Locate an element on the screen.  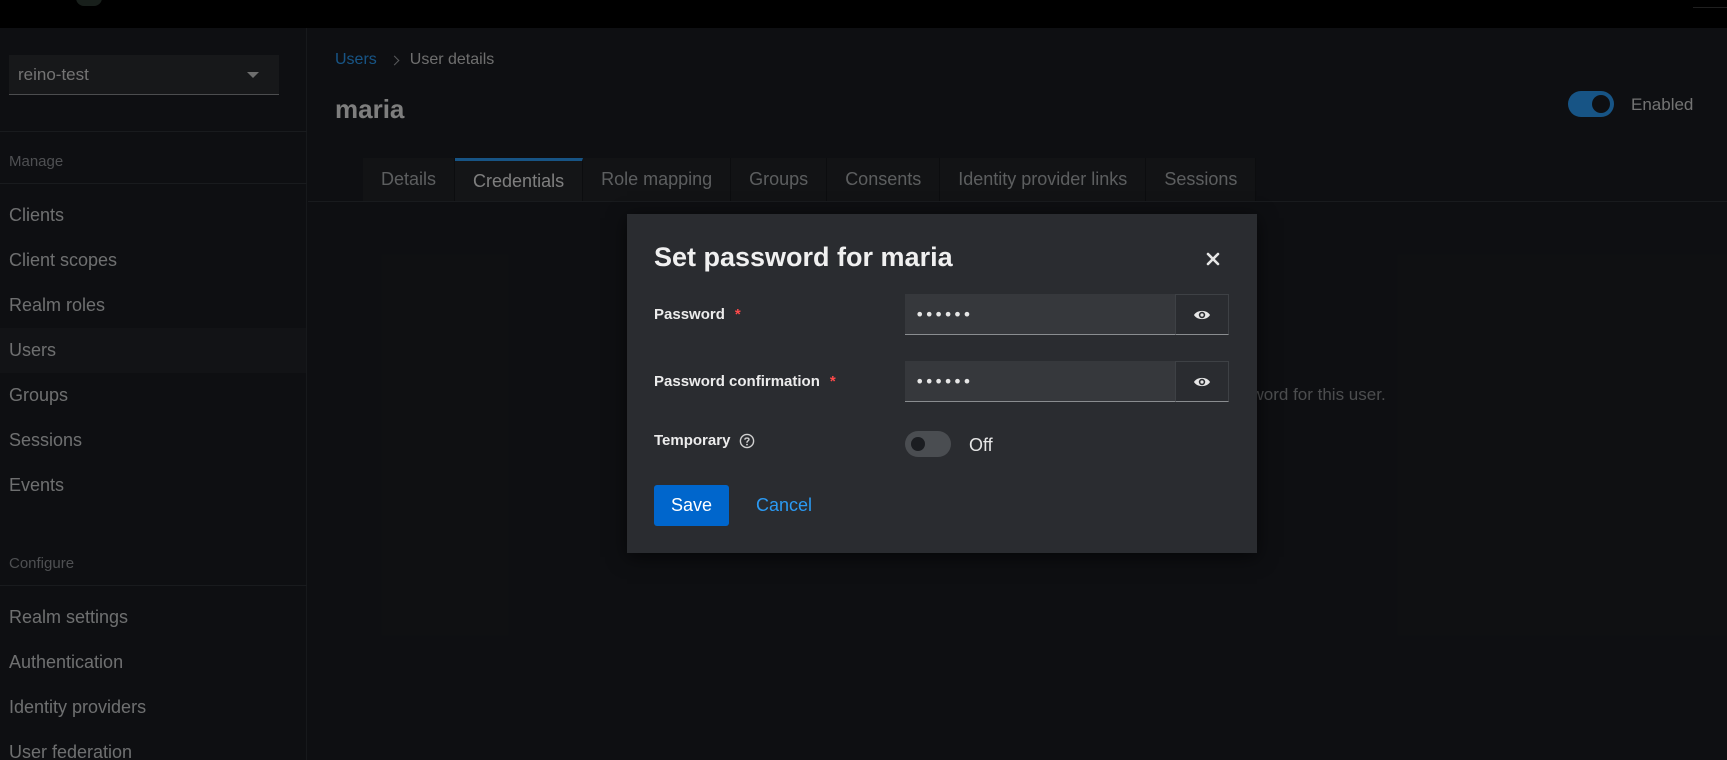
password-confirmation-label: Password confirmation * is located at coordinates (745, 381).